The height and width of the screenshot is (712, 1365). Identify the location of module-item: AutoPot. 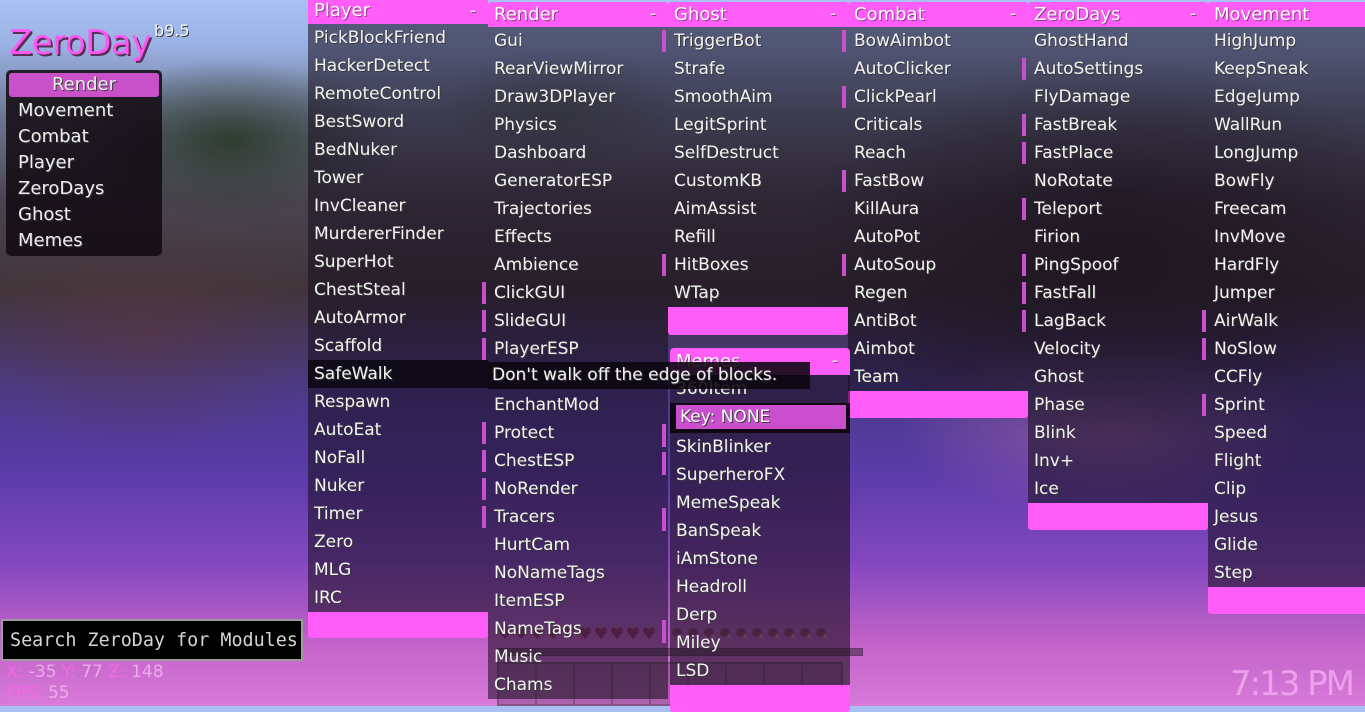
(938, 237).